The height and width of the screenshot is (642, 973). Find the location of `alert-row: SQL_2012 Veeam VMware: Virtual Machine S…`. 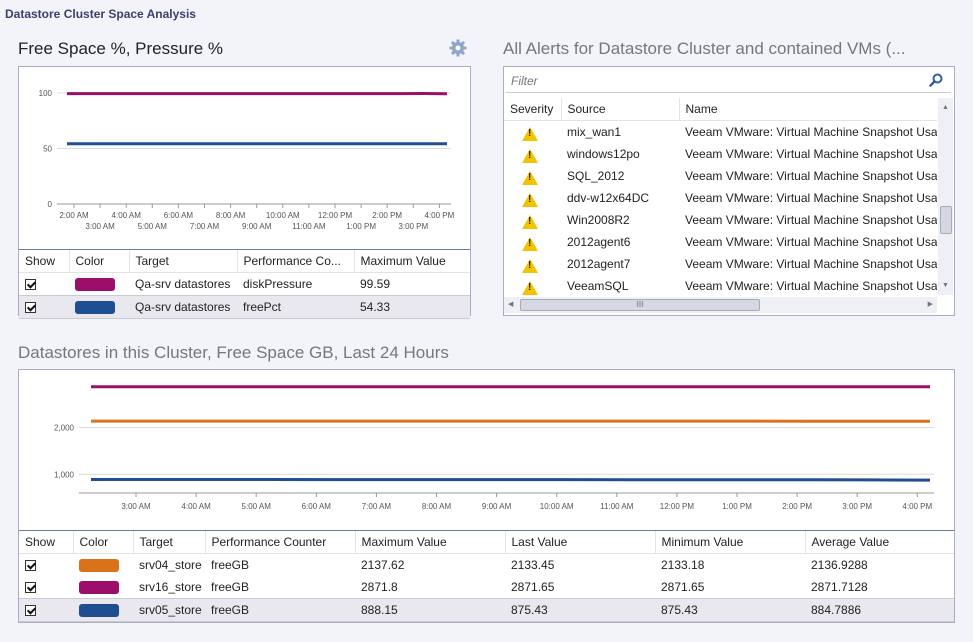

alert-row: SQL_2012 Veeam VMware: Virtual Machine S… is located at coordinates (720, 176).